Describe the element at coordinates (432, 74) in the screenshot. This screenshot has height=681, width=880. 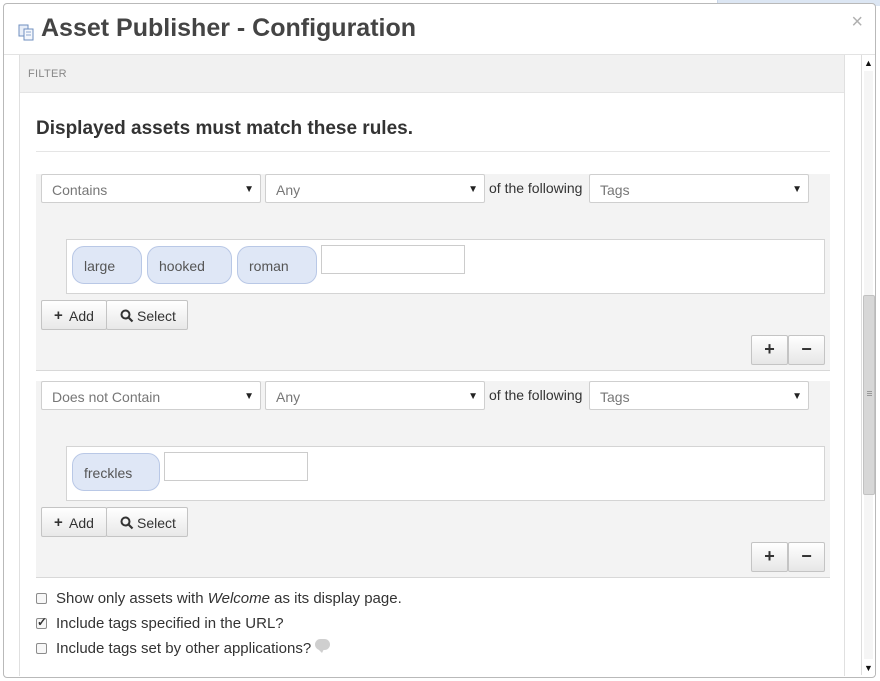
I see `filter-panel-header: FILTER` at that location.